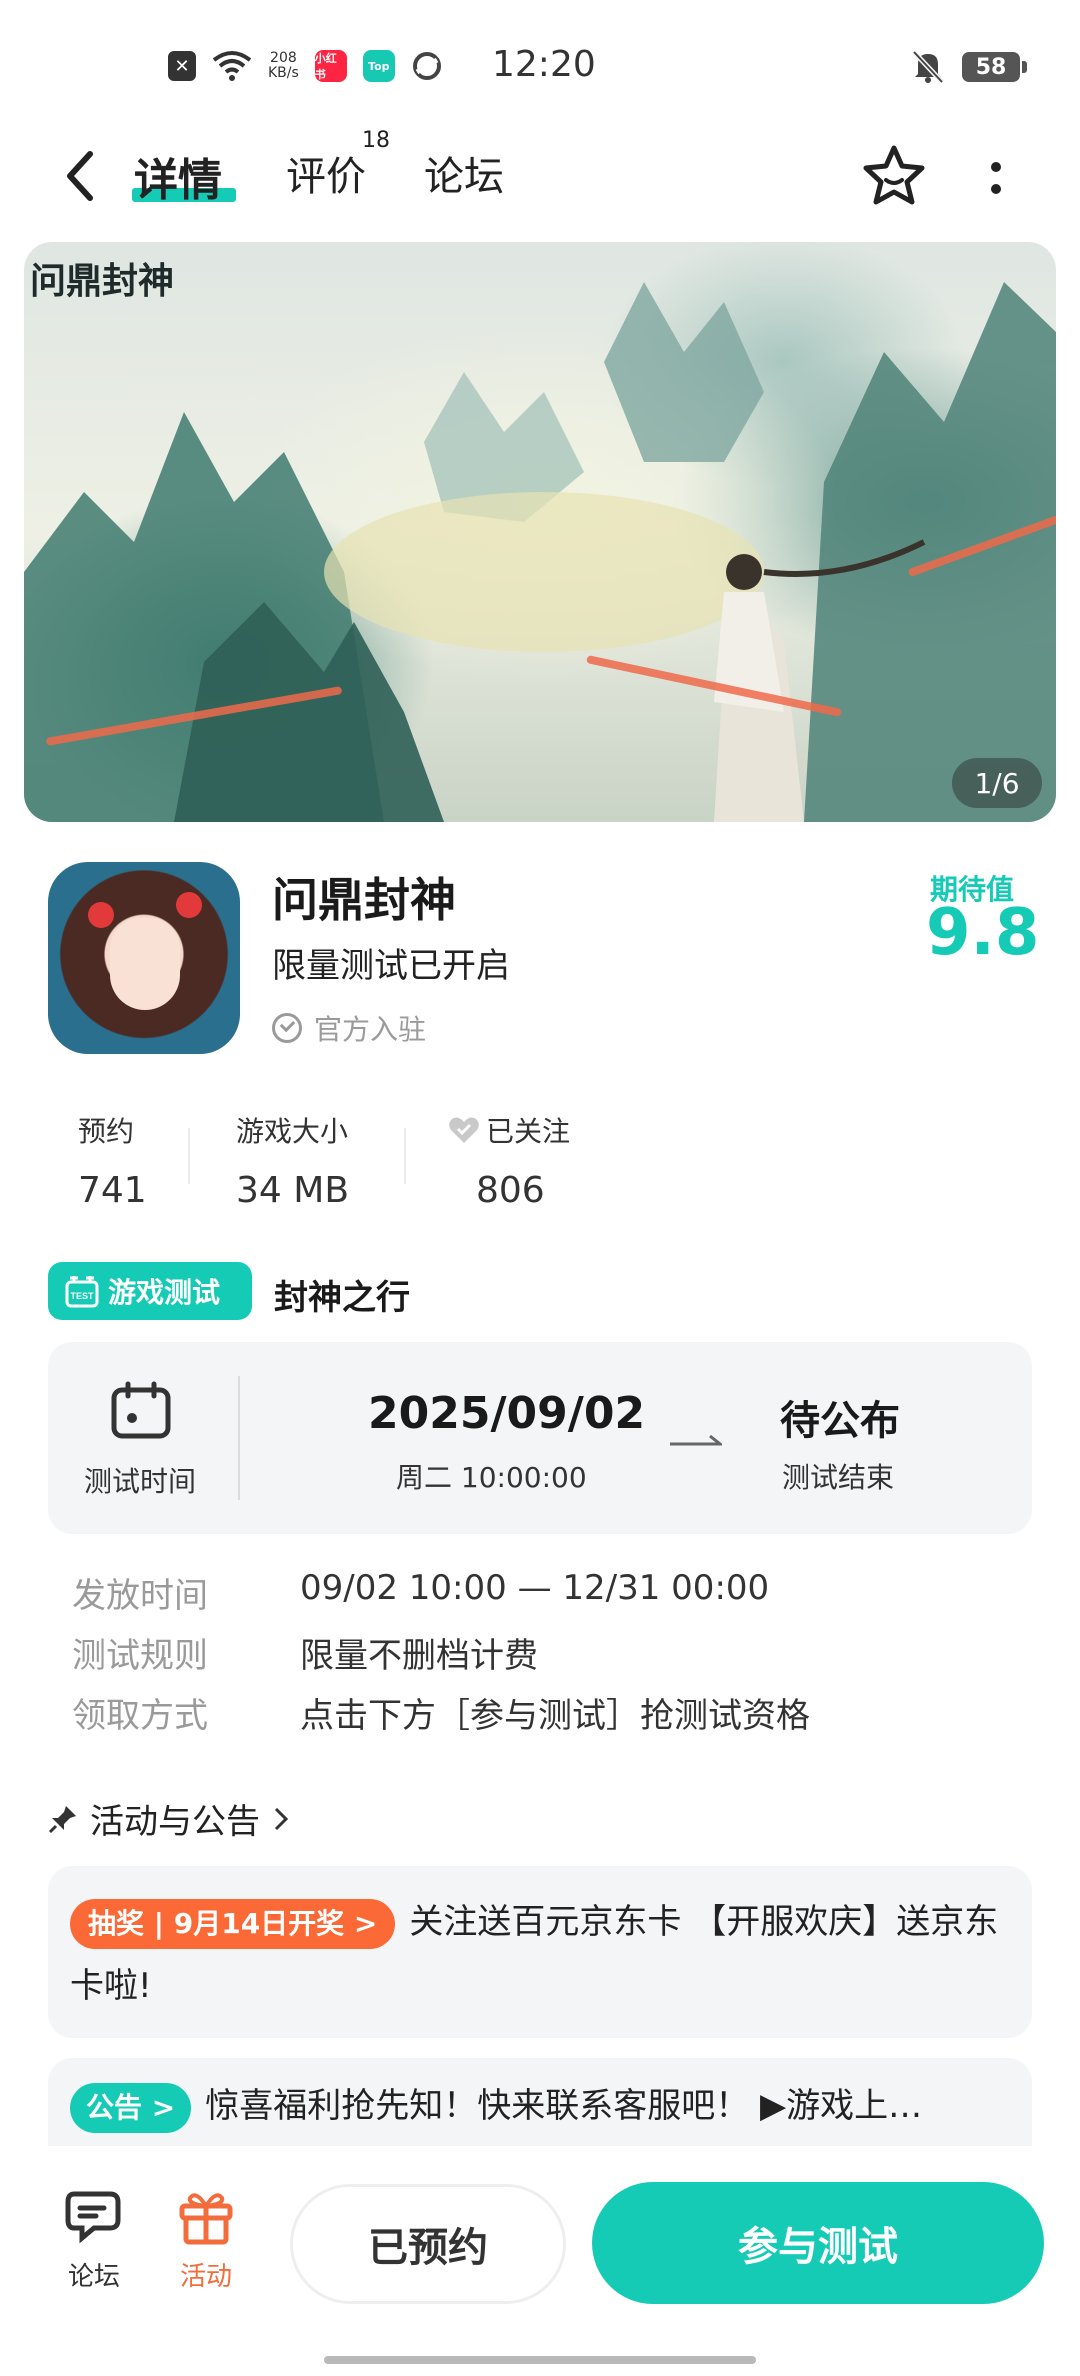 This screenshot has width=1080, height=2376. I want to click on nav-forum-label: 论坛, so click(93, 2277).